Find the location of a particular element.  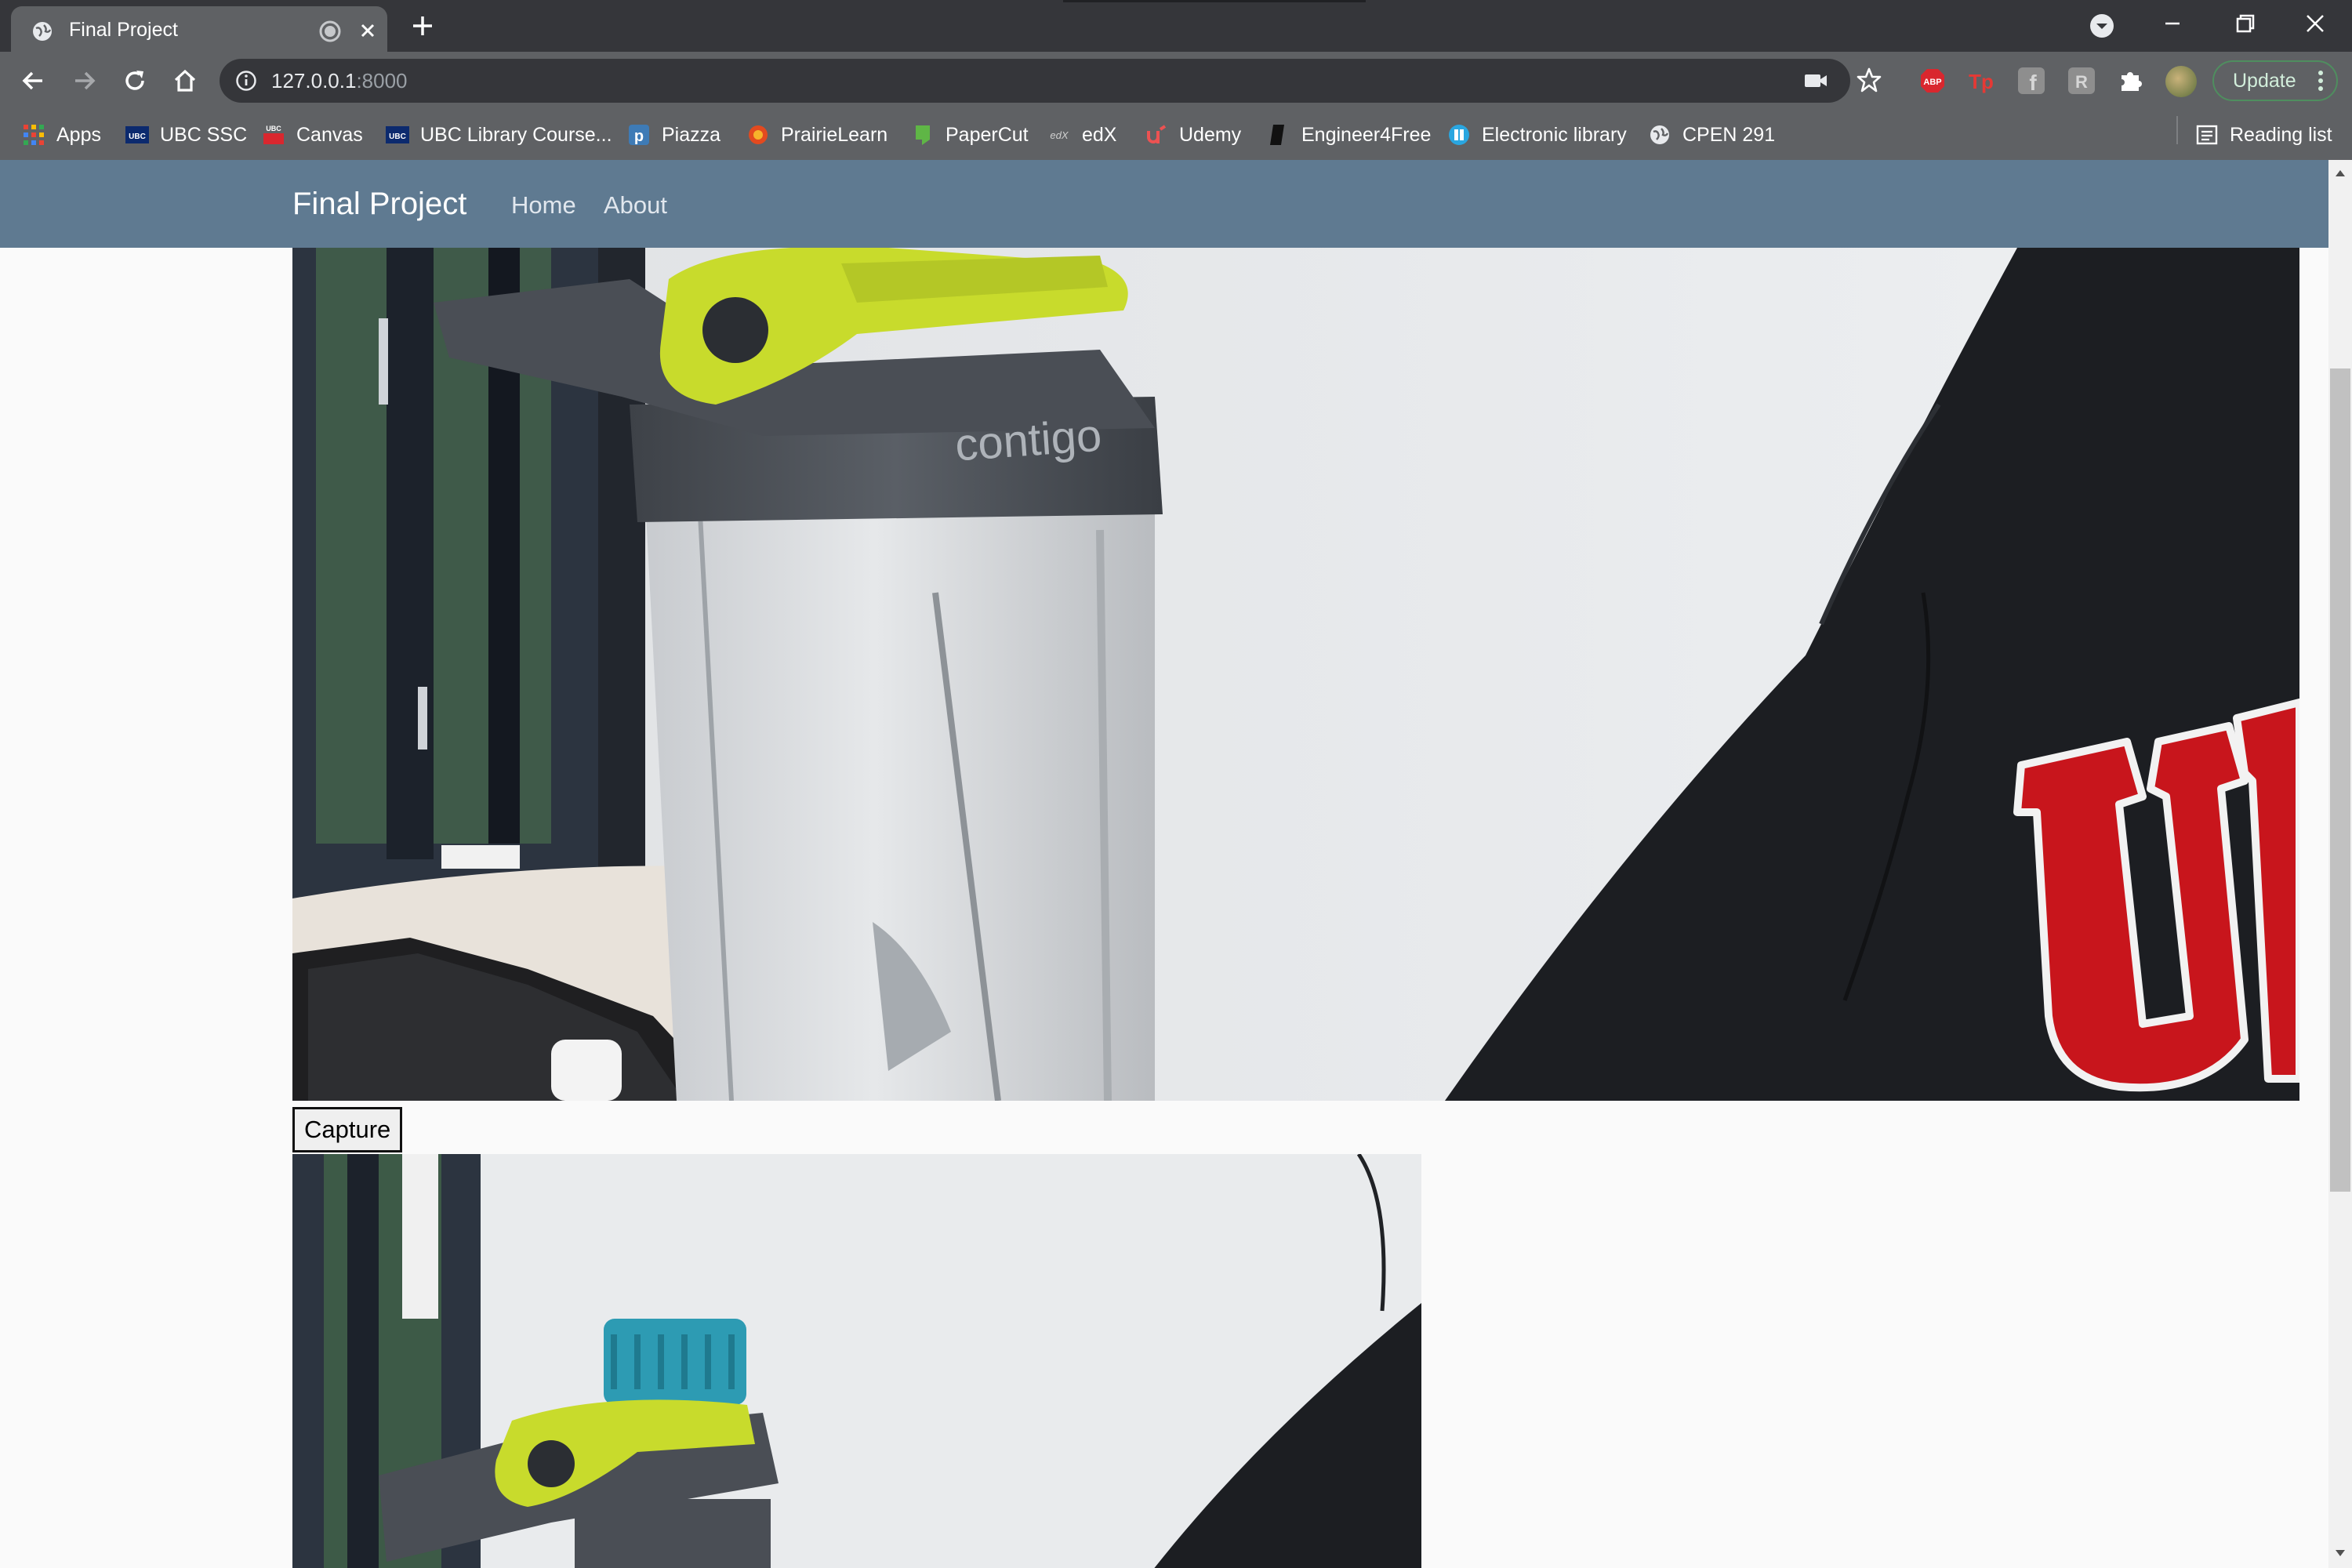

capture-button: Capture is located at coordinates (347, 1129).